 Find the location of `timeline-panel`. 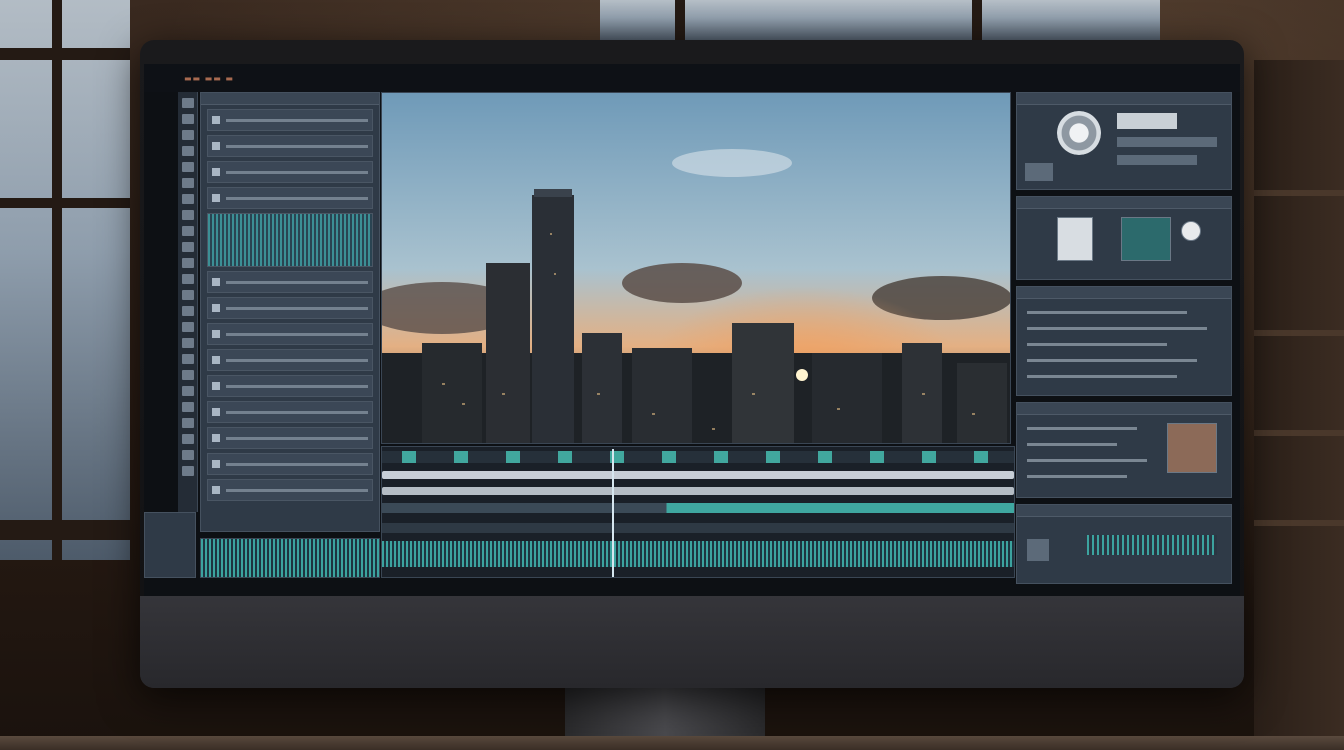

timeline-panel is located at coordinates (698, 512).